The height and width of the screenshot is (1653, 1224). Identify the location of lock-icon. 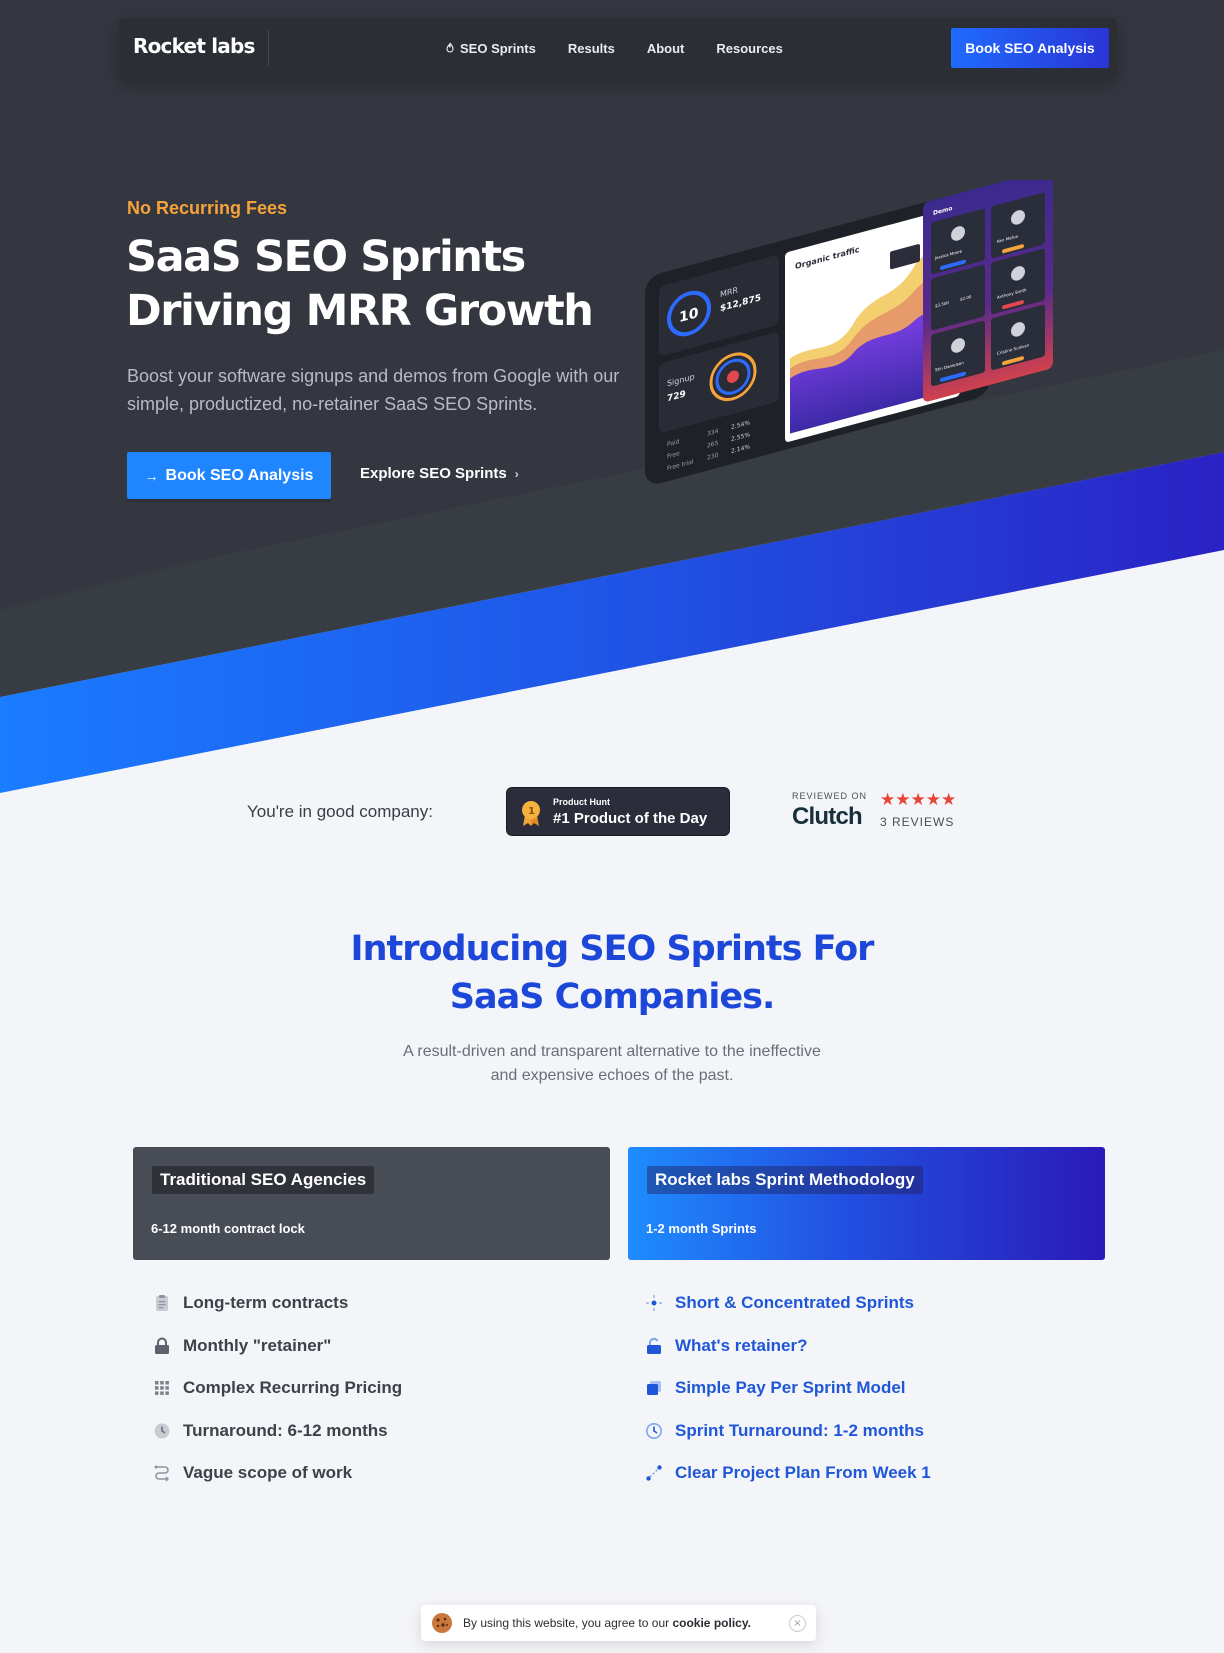
(162, 1345).